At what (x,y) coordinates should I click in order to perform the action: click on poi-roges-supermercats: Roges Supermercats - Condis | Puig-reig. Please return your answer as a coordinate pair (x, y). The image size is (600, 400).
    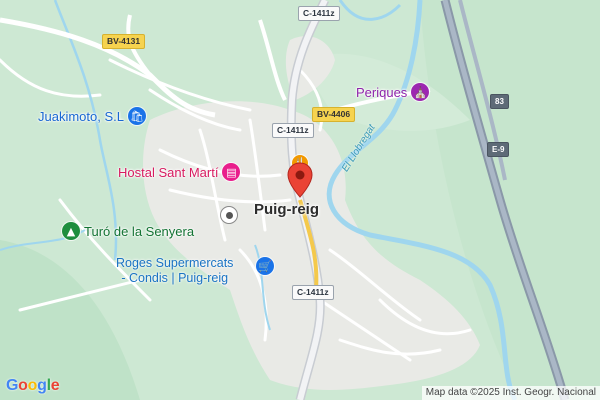
    Looking at the image, I should click on (174, 271).